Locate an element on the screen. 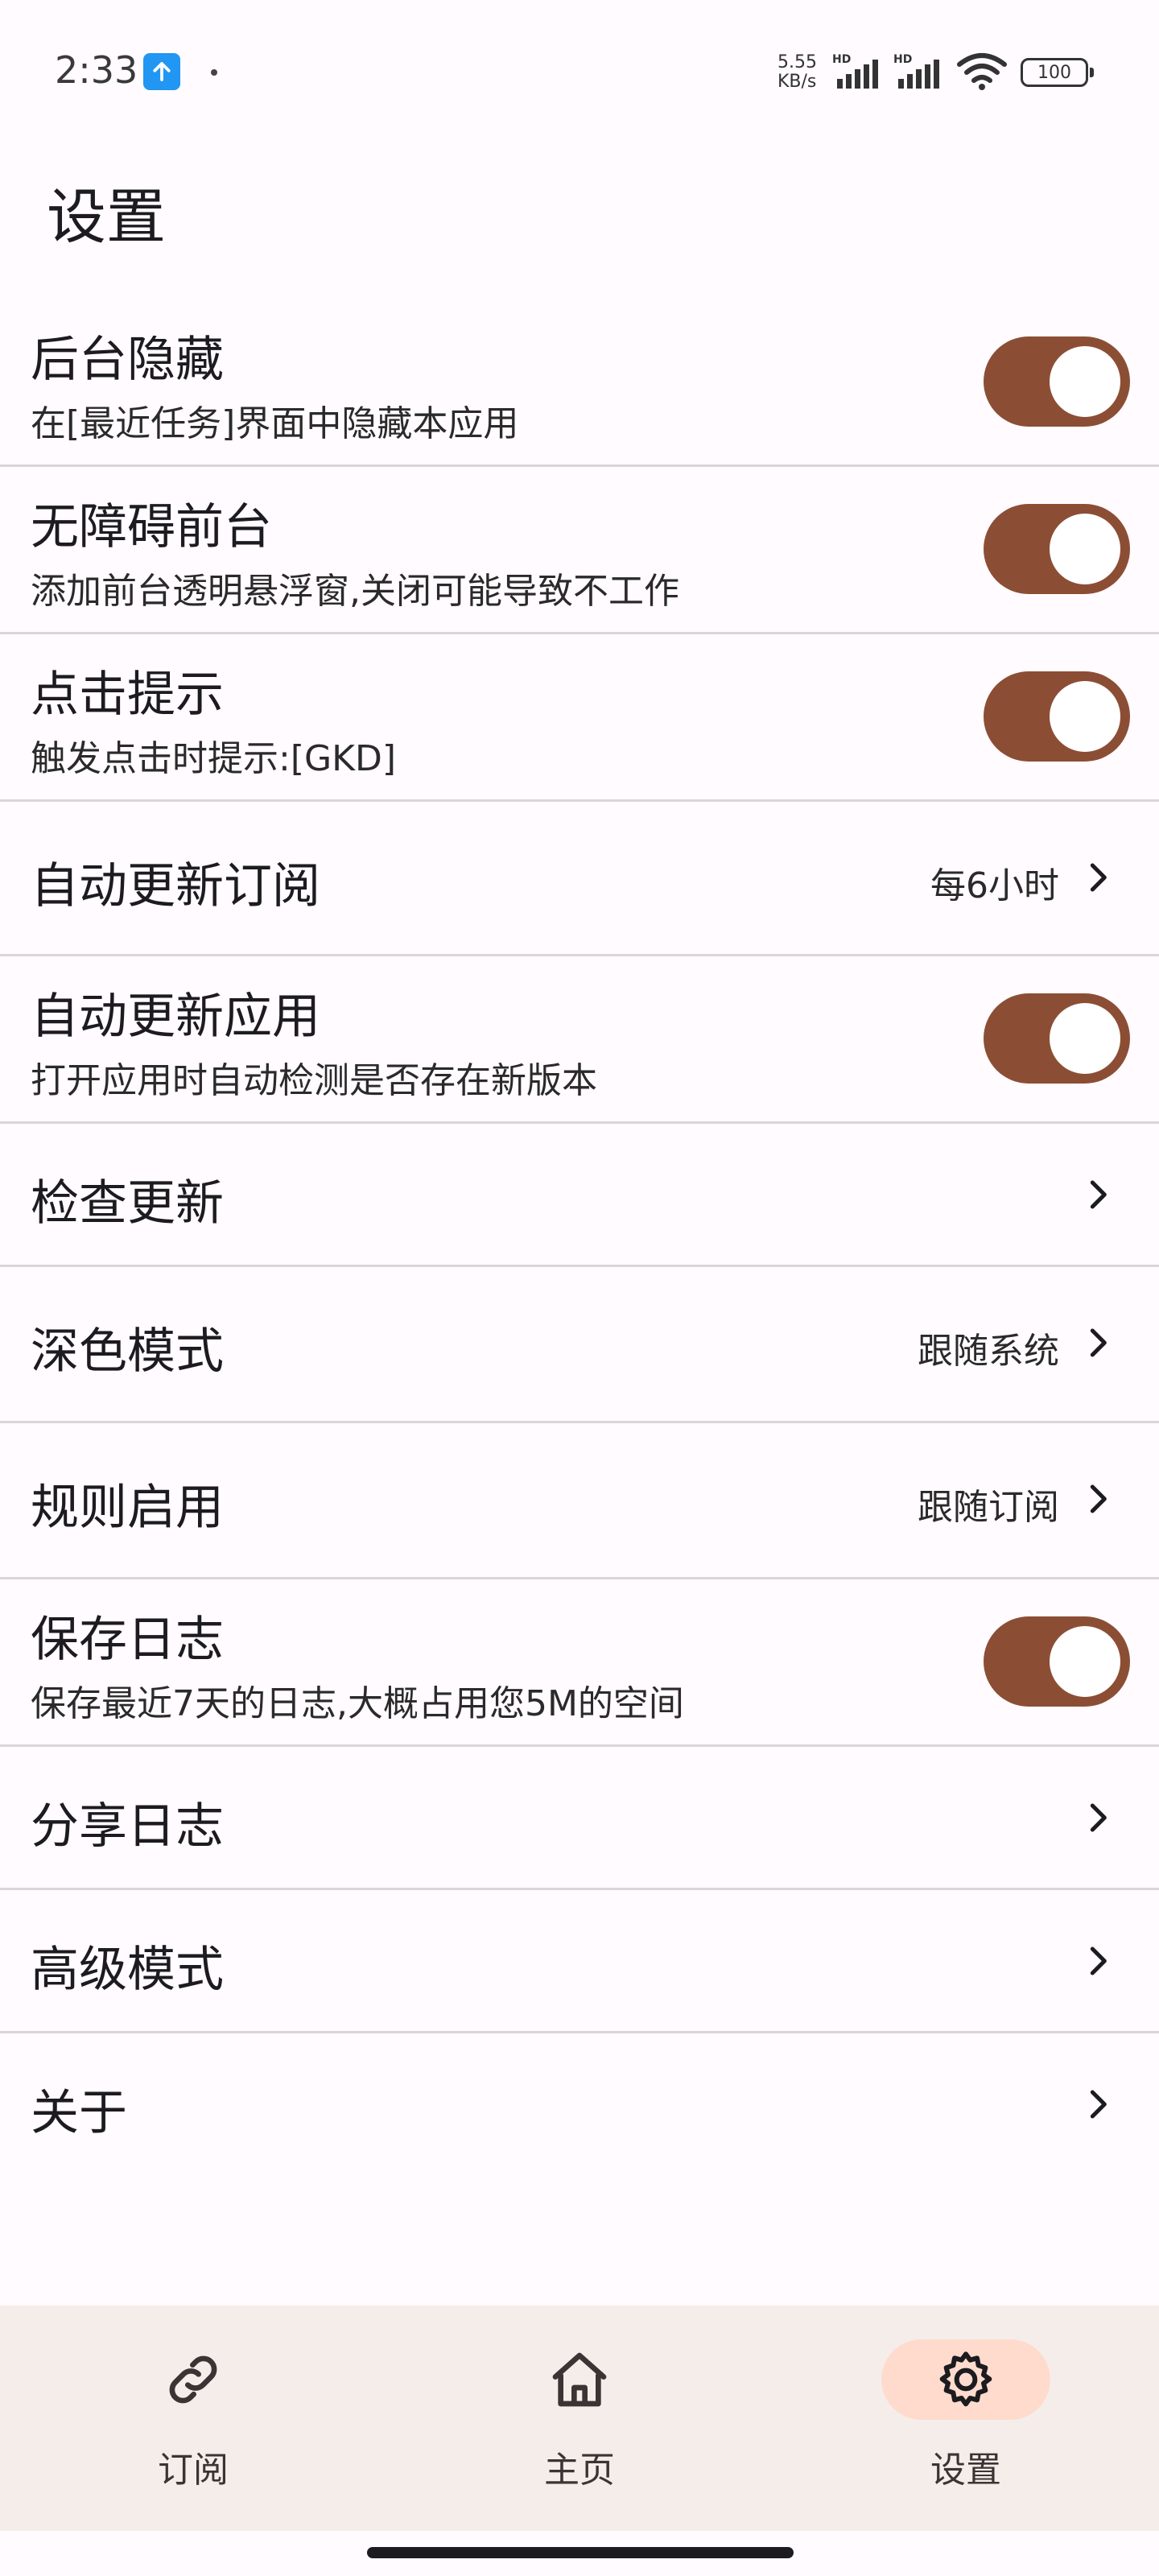  page-title: 设置 is located at coordinates (106, 217).